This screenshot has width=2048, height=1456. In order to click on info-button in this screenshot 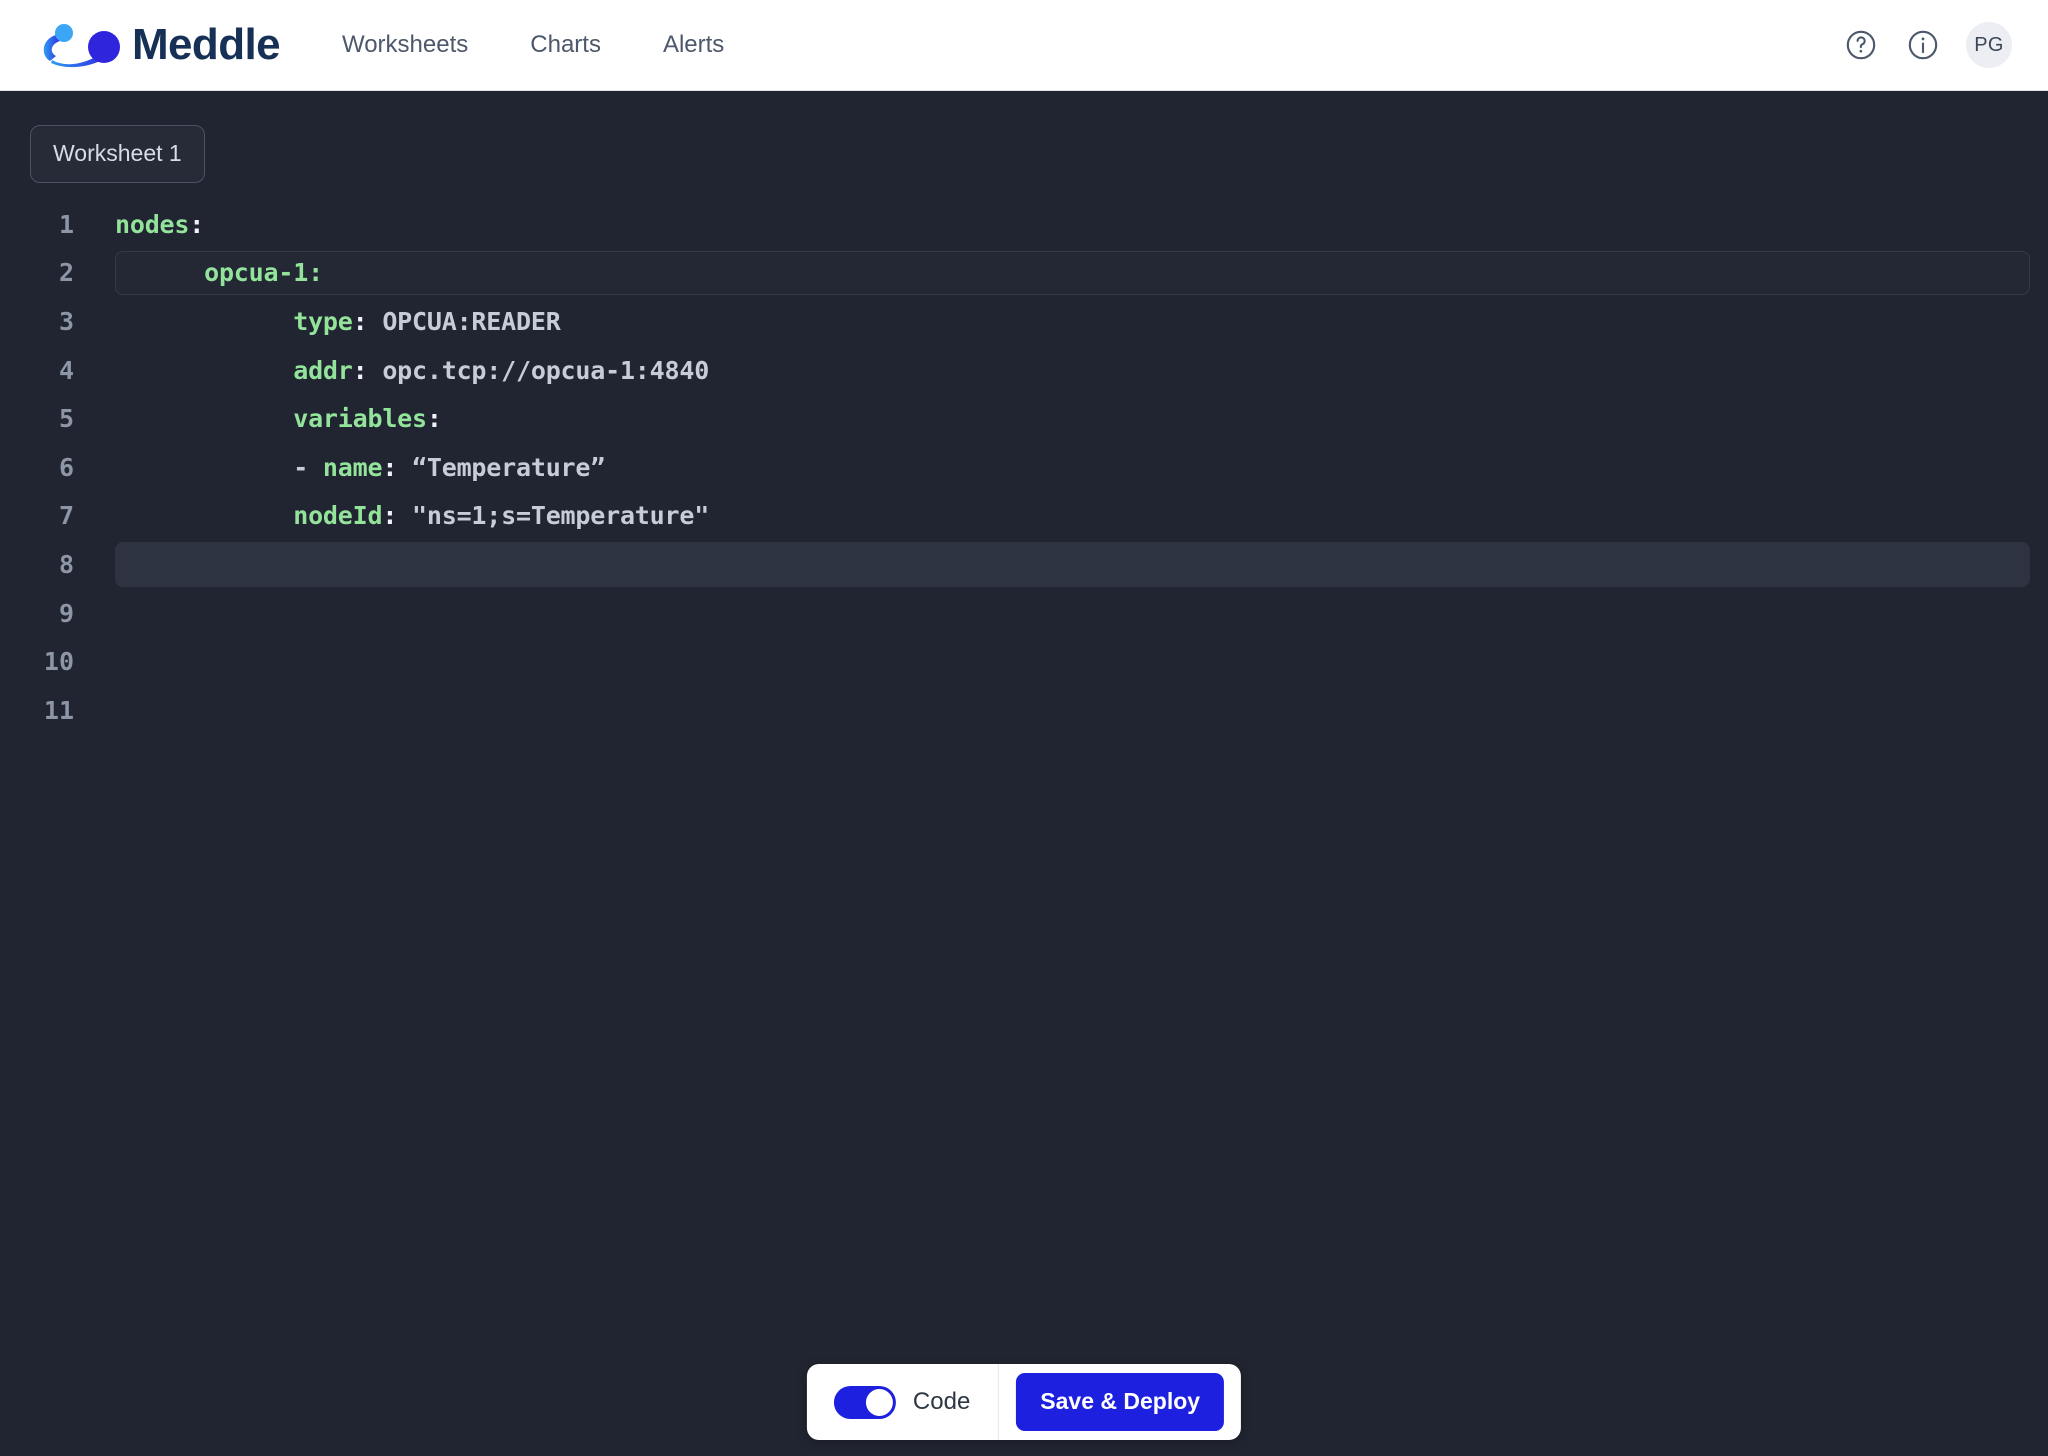, I will do `click(1923, 45)`.